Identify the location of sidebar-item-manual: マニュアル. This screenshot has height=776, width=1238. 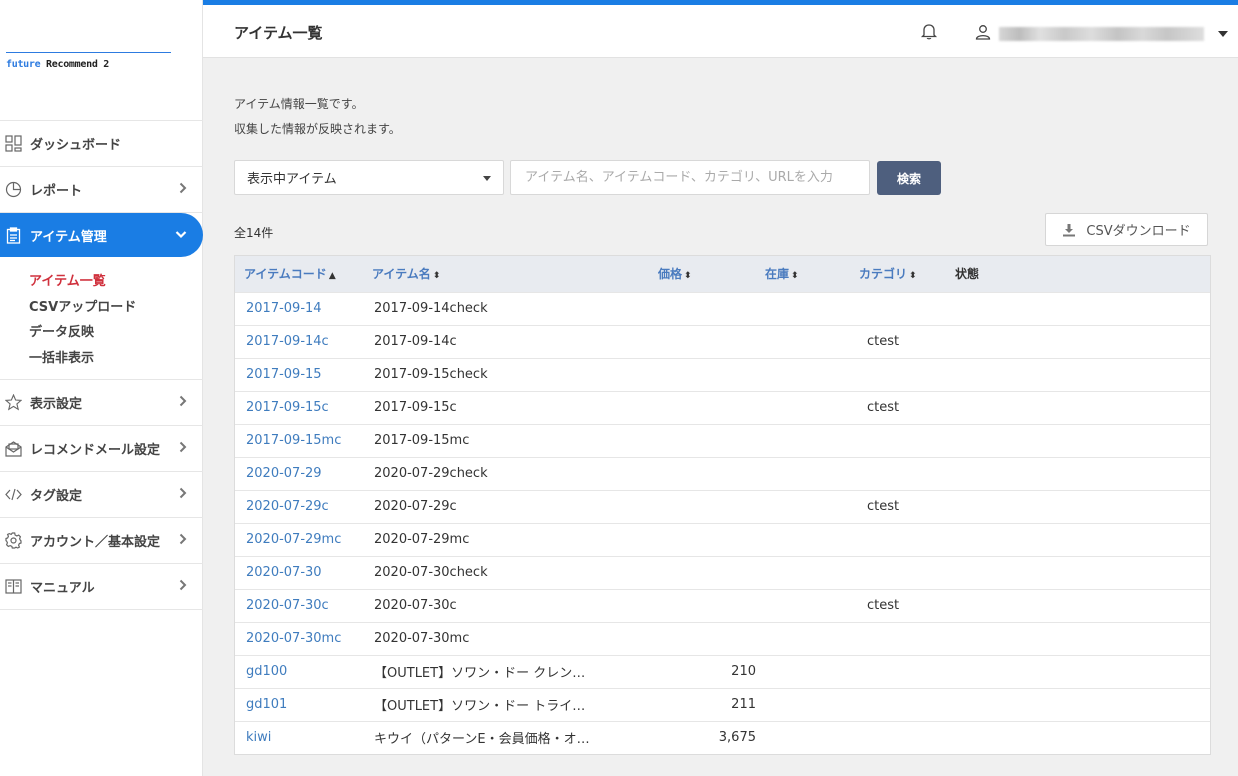
(101, 587).